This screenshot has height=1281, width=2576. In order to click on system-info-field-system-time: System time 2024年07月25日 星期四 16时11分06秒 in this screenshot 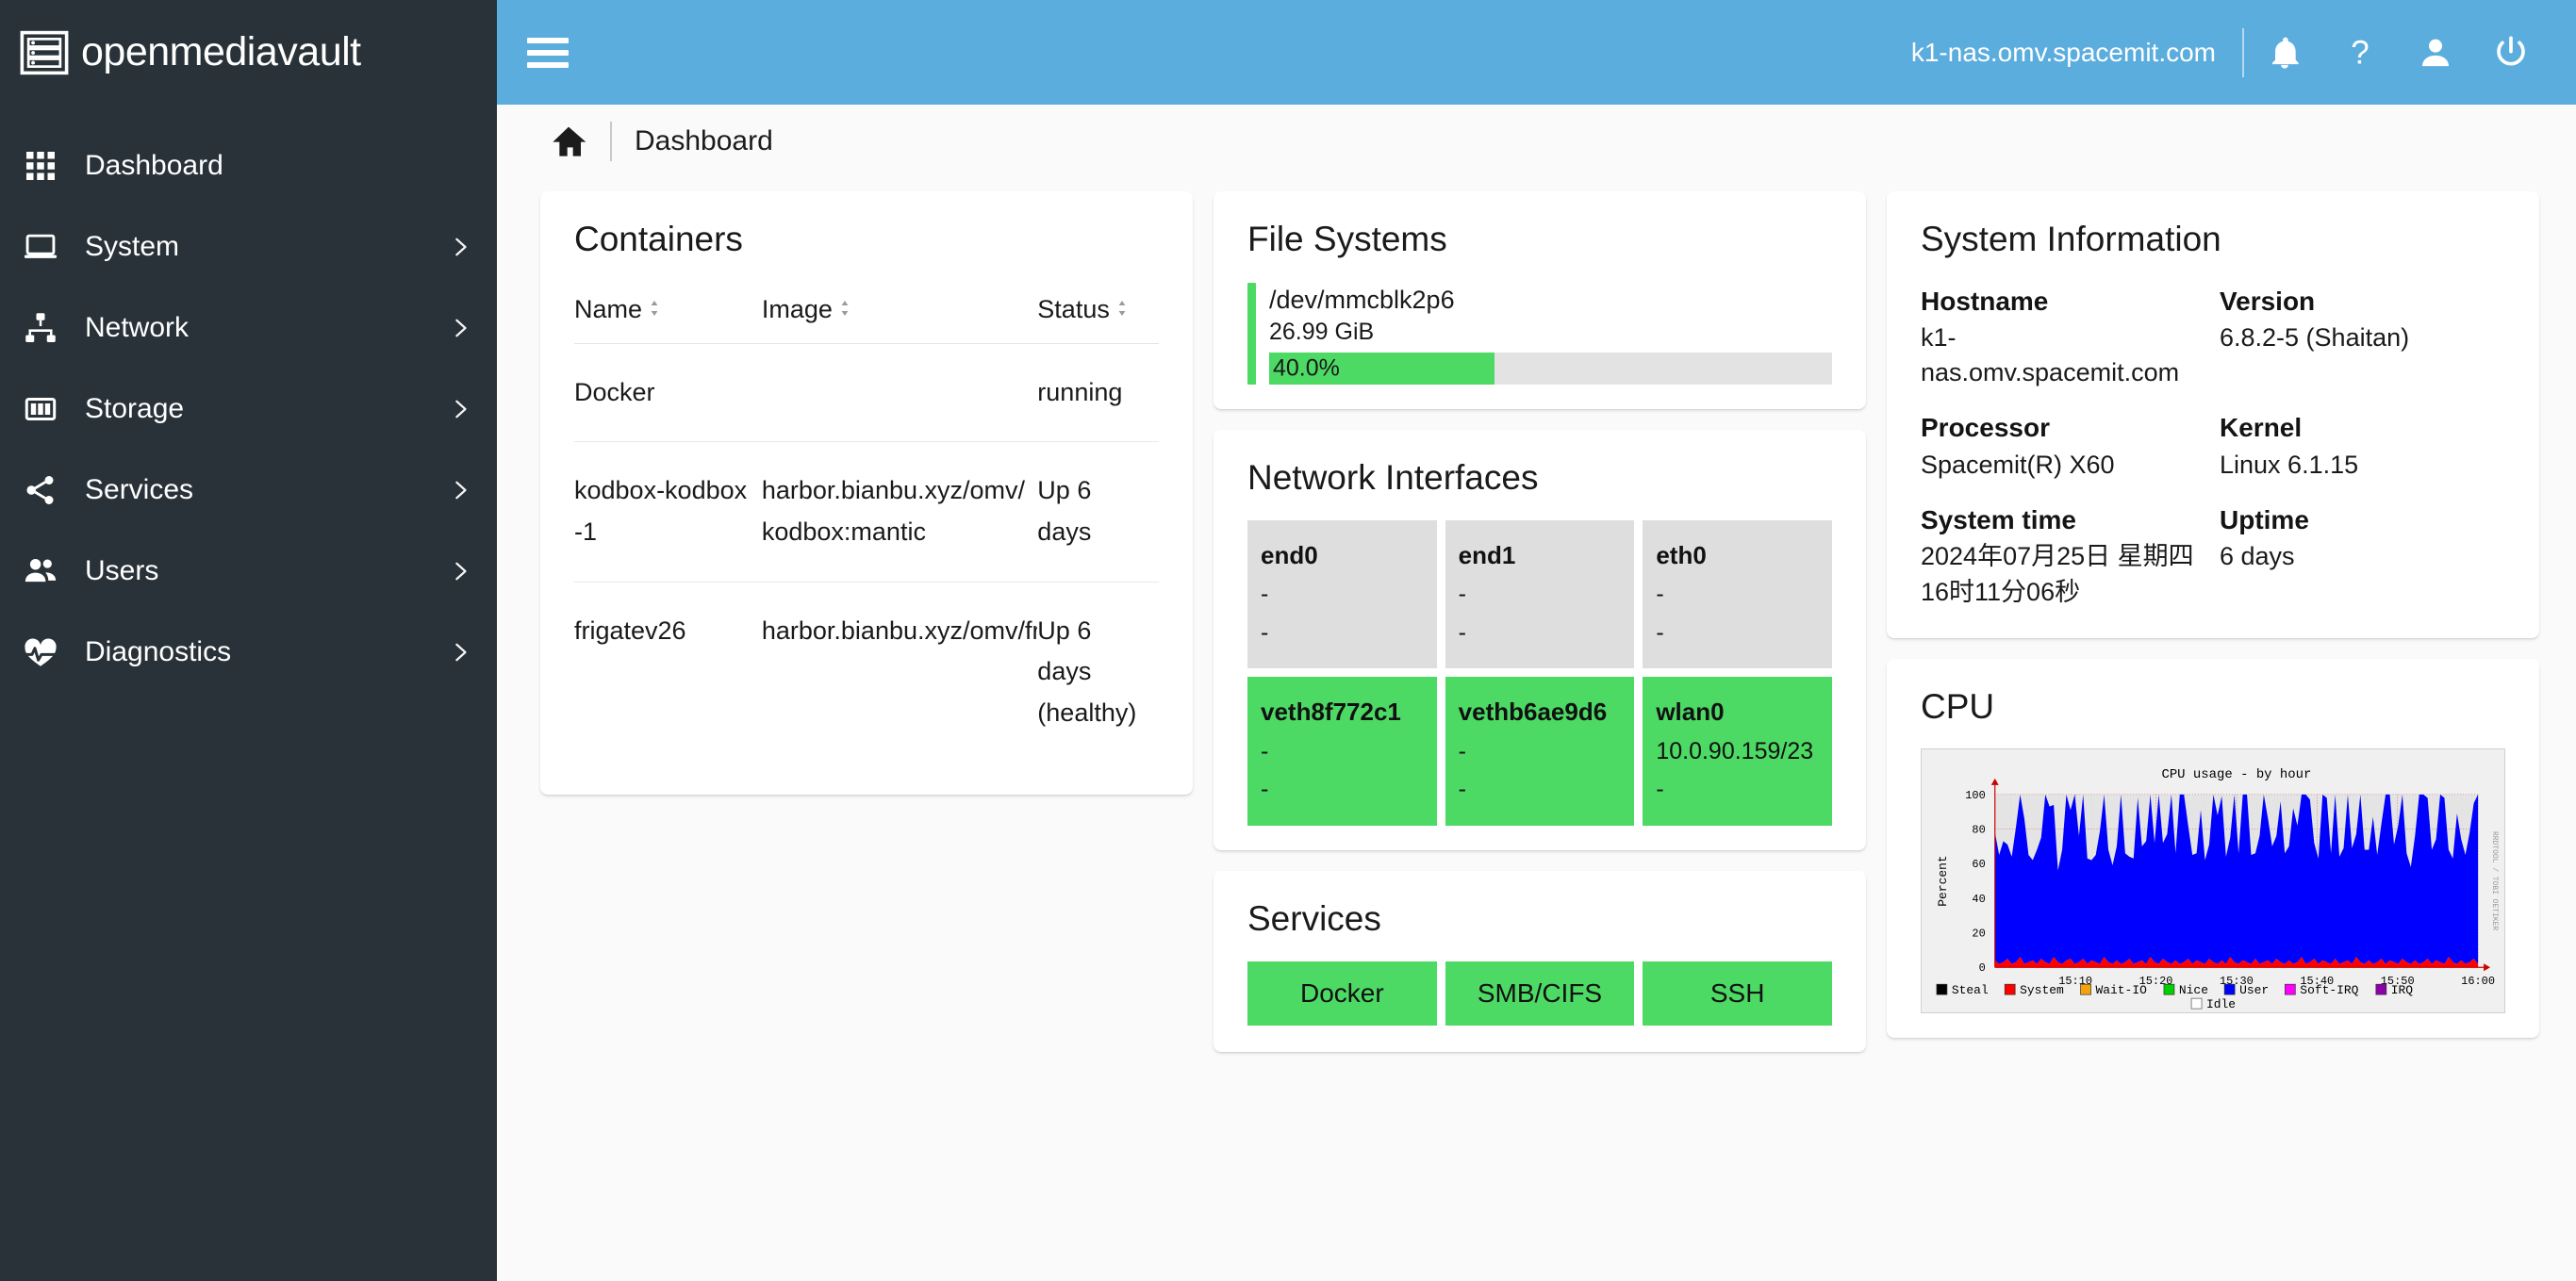, I will do `click(2063, 556)`.